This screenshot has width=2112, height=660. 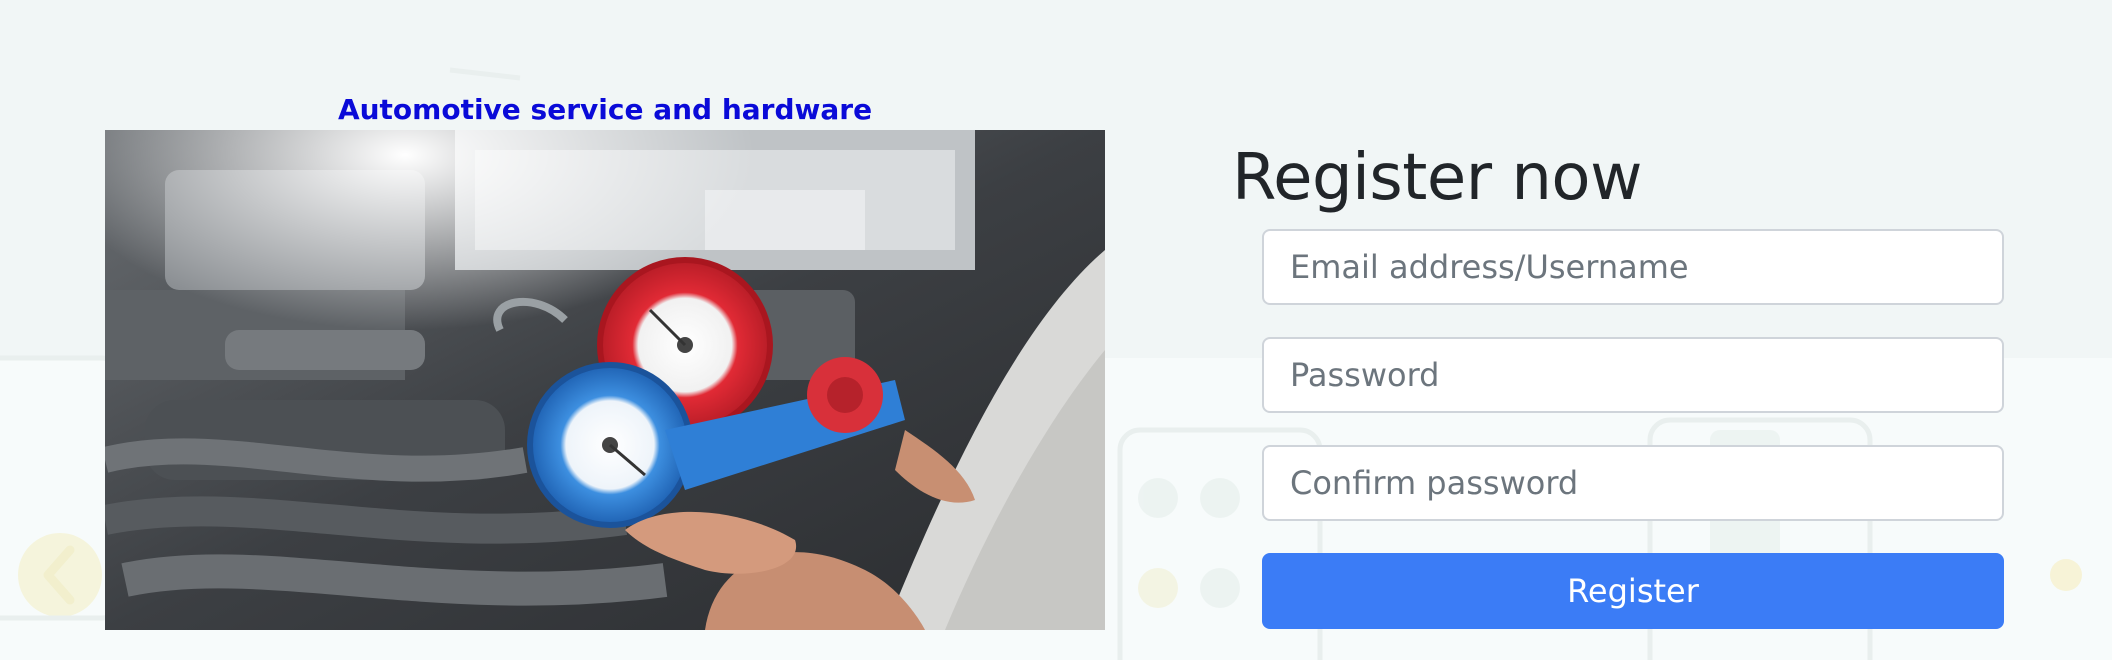 I want to click on chevron-left-icon, so click(x=60, y=575).